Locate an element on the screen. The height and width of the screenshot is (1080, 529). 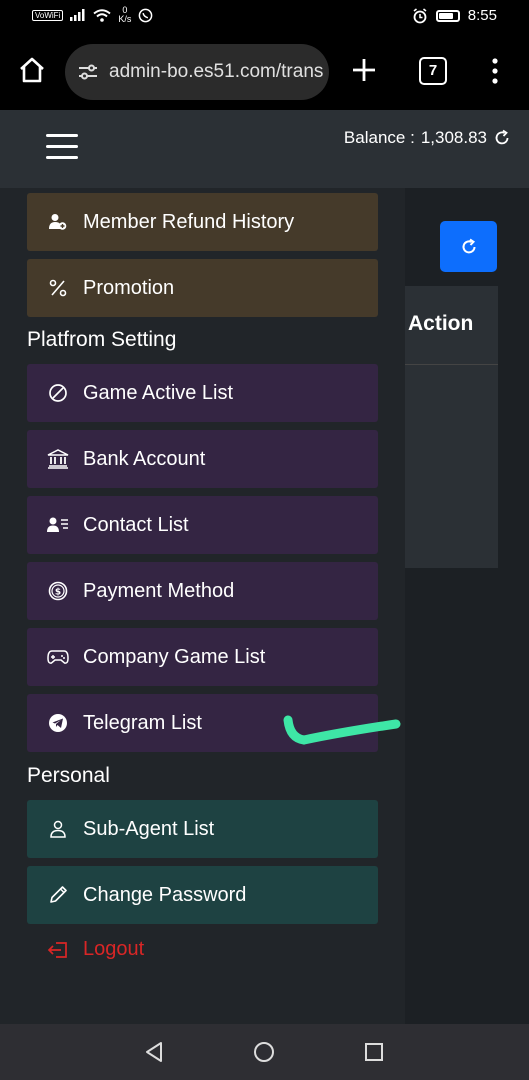
system-nav-bar is located at coordinates (264, 1052).